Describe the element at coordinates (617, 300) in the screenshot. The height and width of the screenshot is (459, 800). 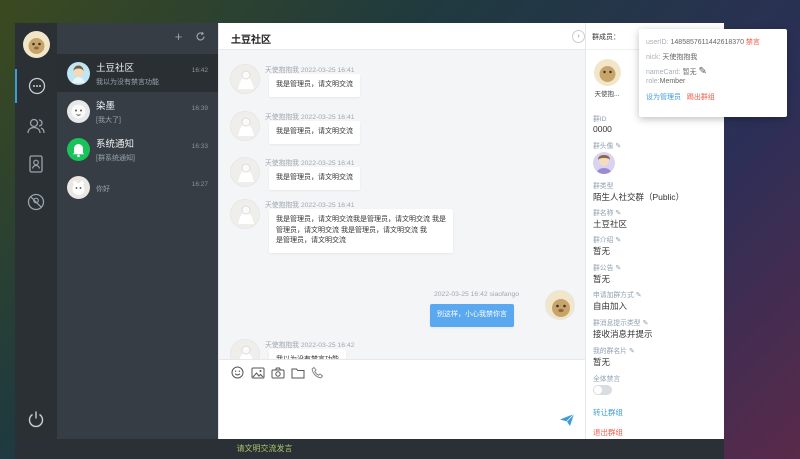
I see `join-option-field: 申请加群方式 ✎ 自由加入` at that location.